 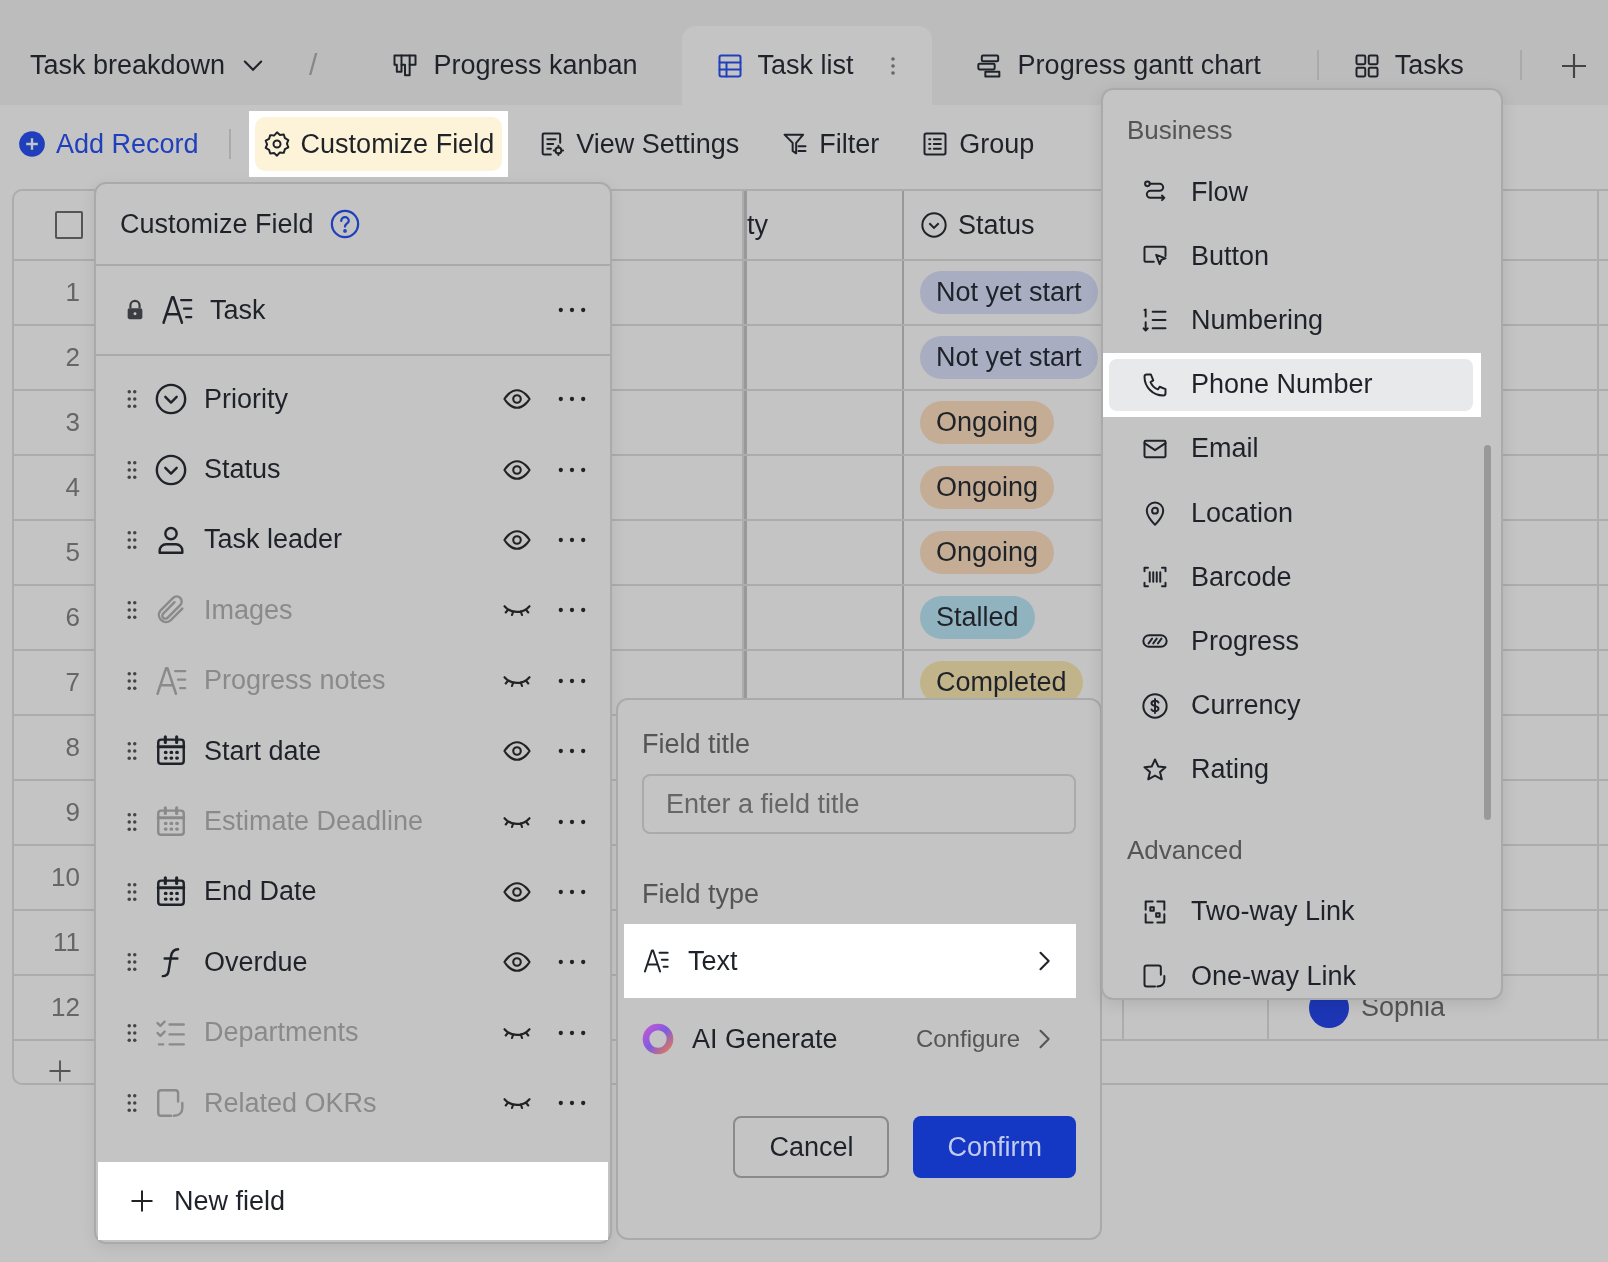 What do you see at coordinates (274, 540) in the screenshot?
I see `field-name: Task leader` at bounding box center [274, 540].